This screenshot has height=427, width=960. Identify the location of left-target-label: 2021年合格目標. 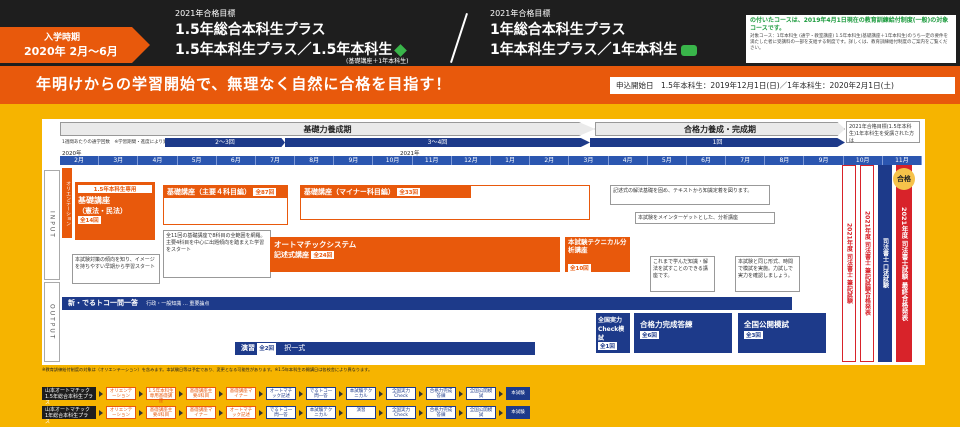
(205, 13).